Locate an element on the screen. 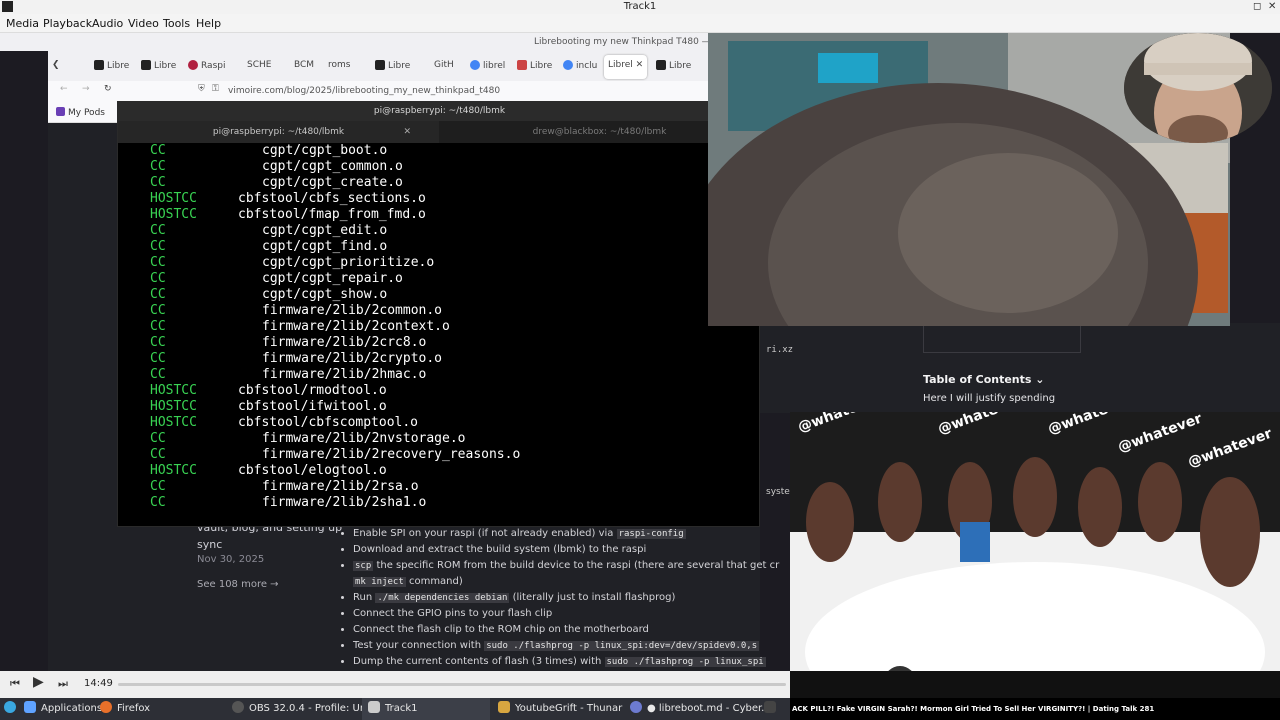 Image resolution: width=1280 pixels, height=720 pixels. tab: GitH is located at coordinates (444, 65).